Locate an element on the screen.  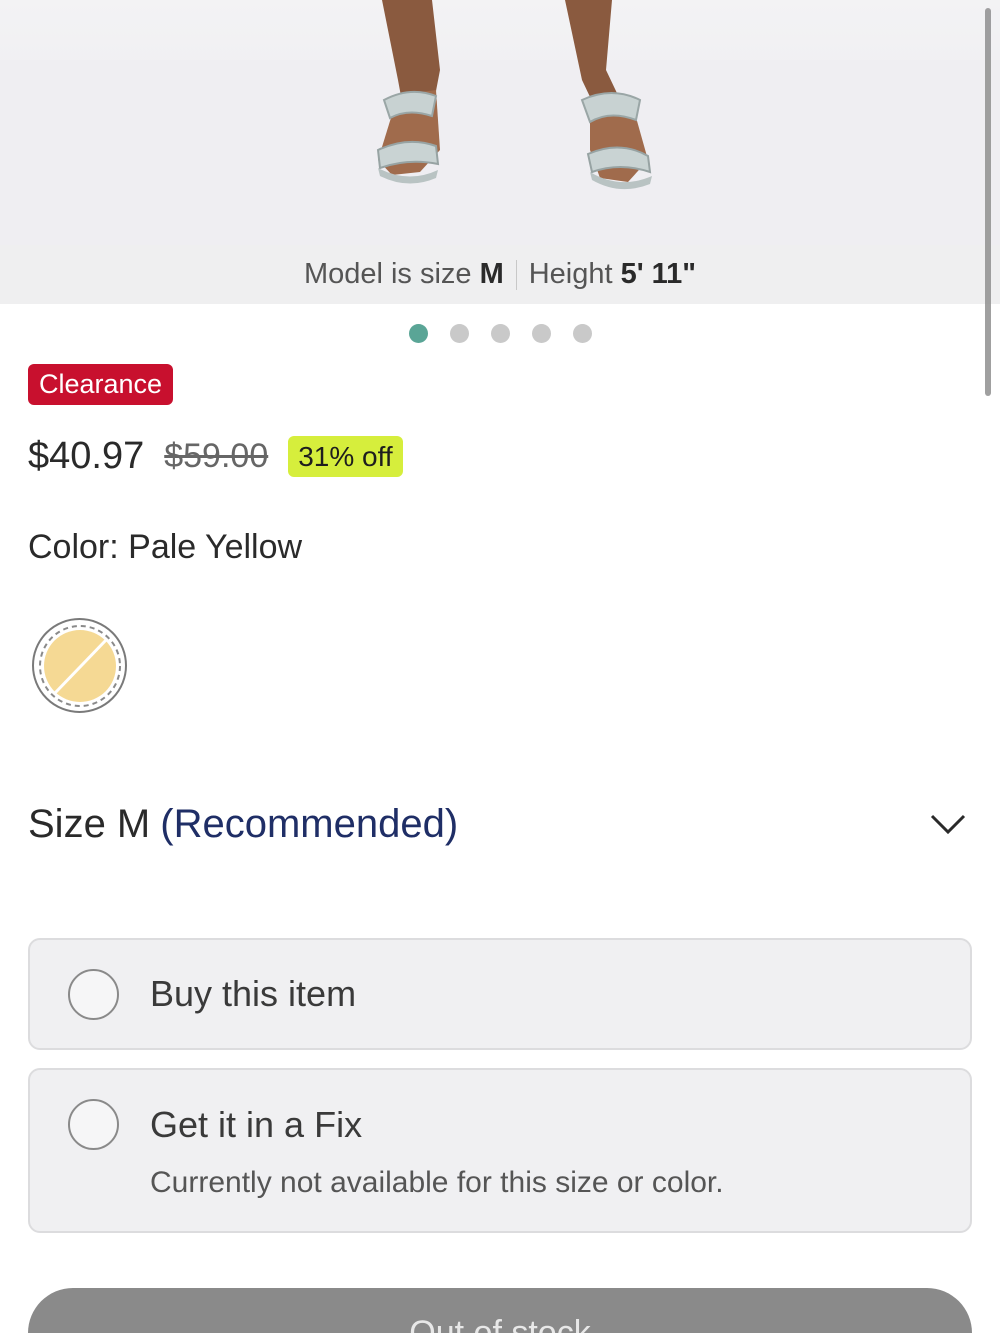
chevron-down-icon is located at coordinates (948, 824).